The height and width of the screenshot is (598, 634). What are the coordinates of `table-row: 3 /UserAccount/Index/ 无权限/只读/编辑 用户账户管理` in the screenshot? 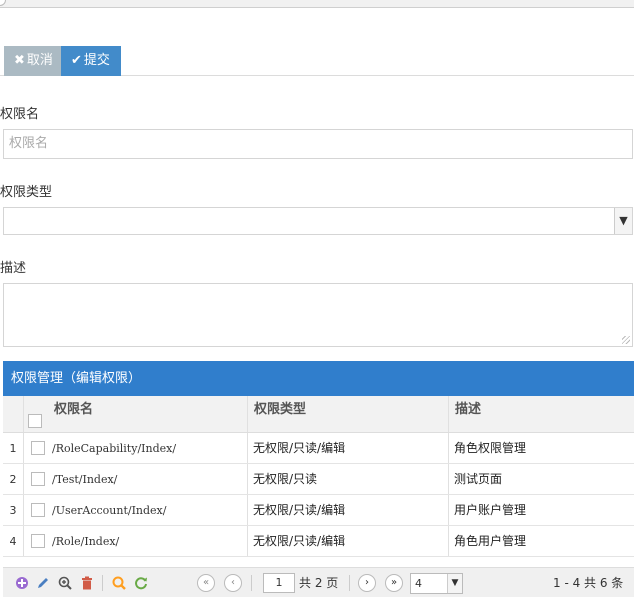 It's located at (318, 510).